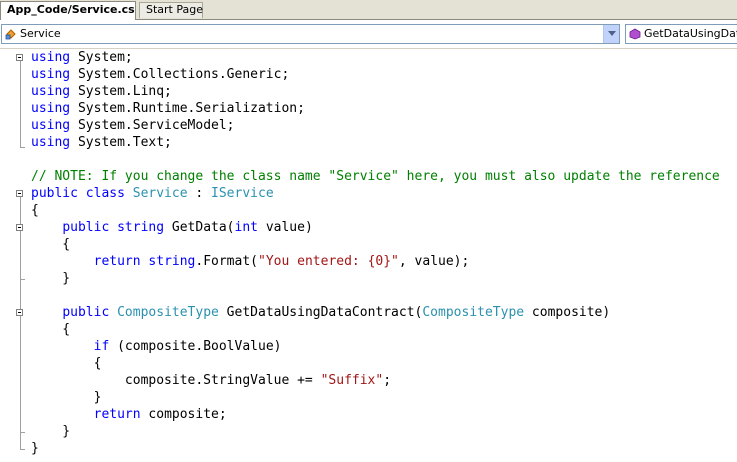  I want to click on code-line-open-brace: {, so click(35, 210).